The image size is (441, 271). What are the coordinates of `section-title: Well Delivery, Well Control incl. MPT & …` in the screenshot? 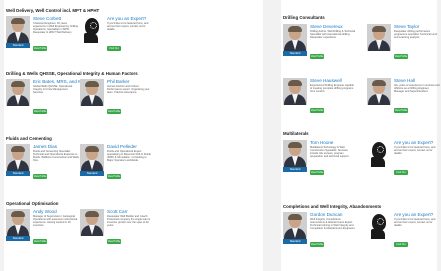 It's located at (53, 10).